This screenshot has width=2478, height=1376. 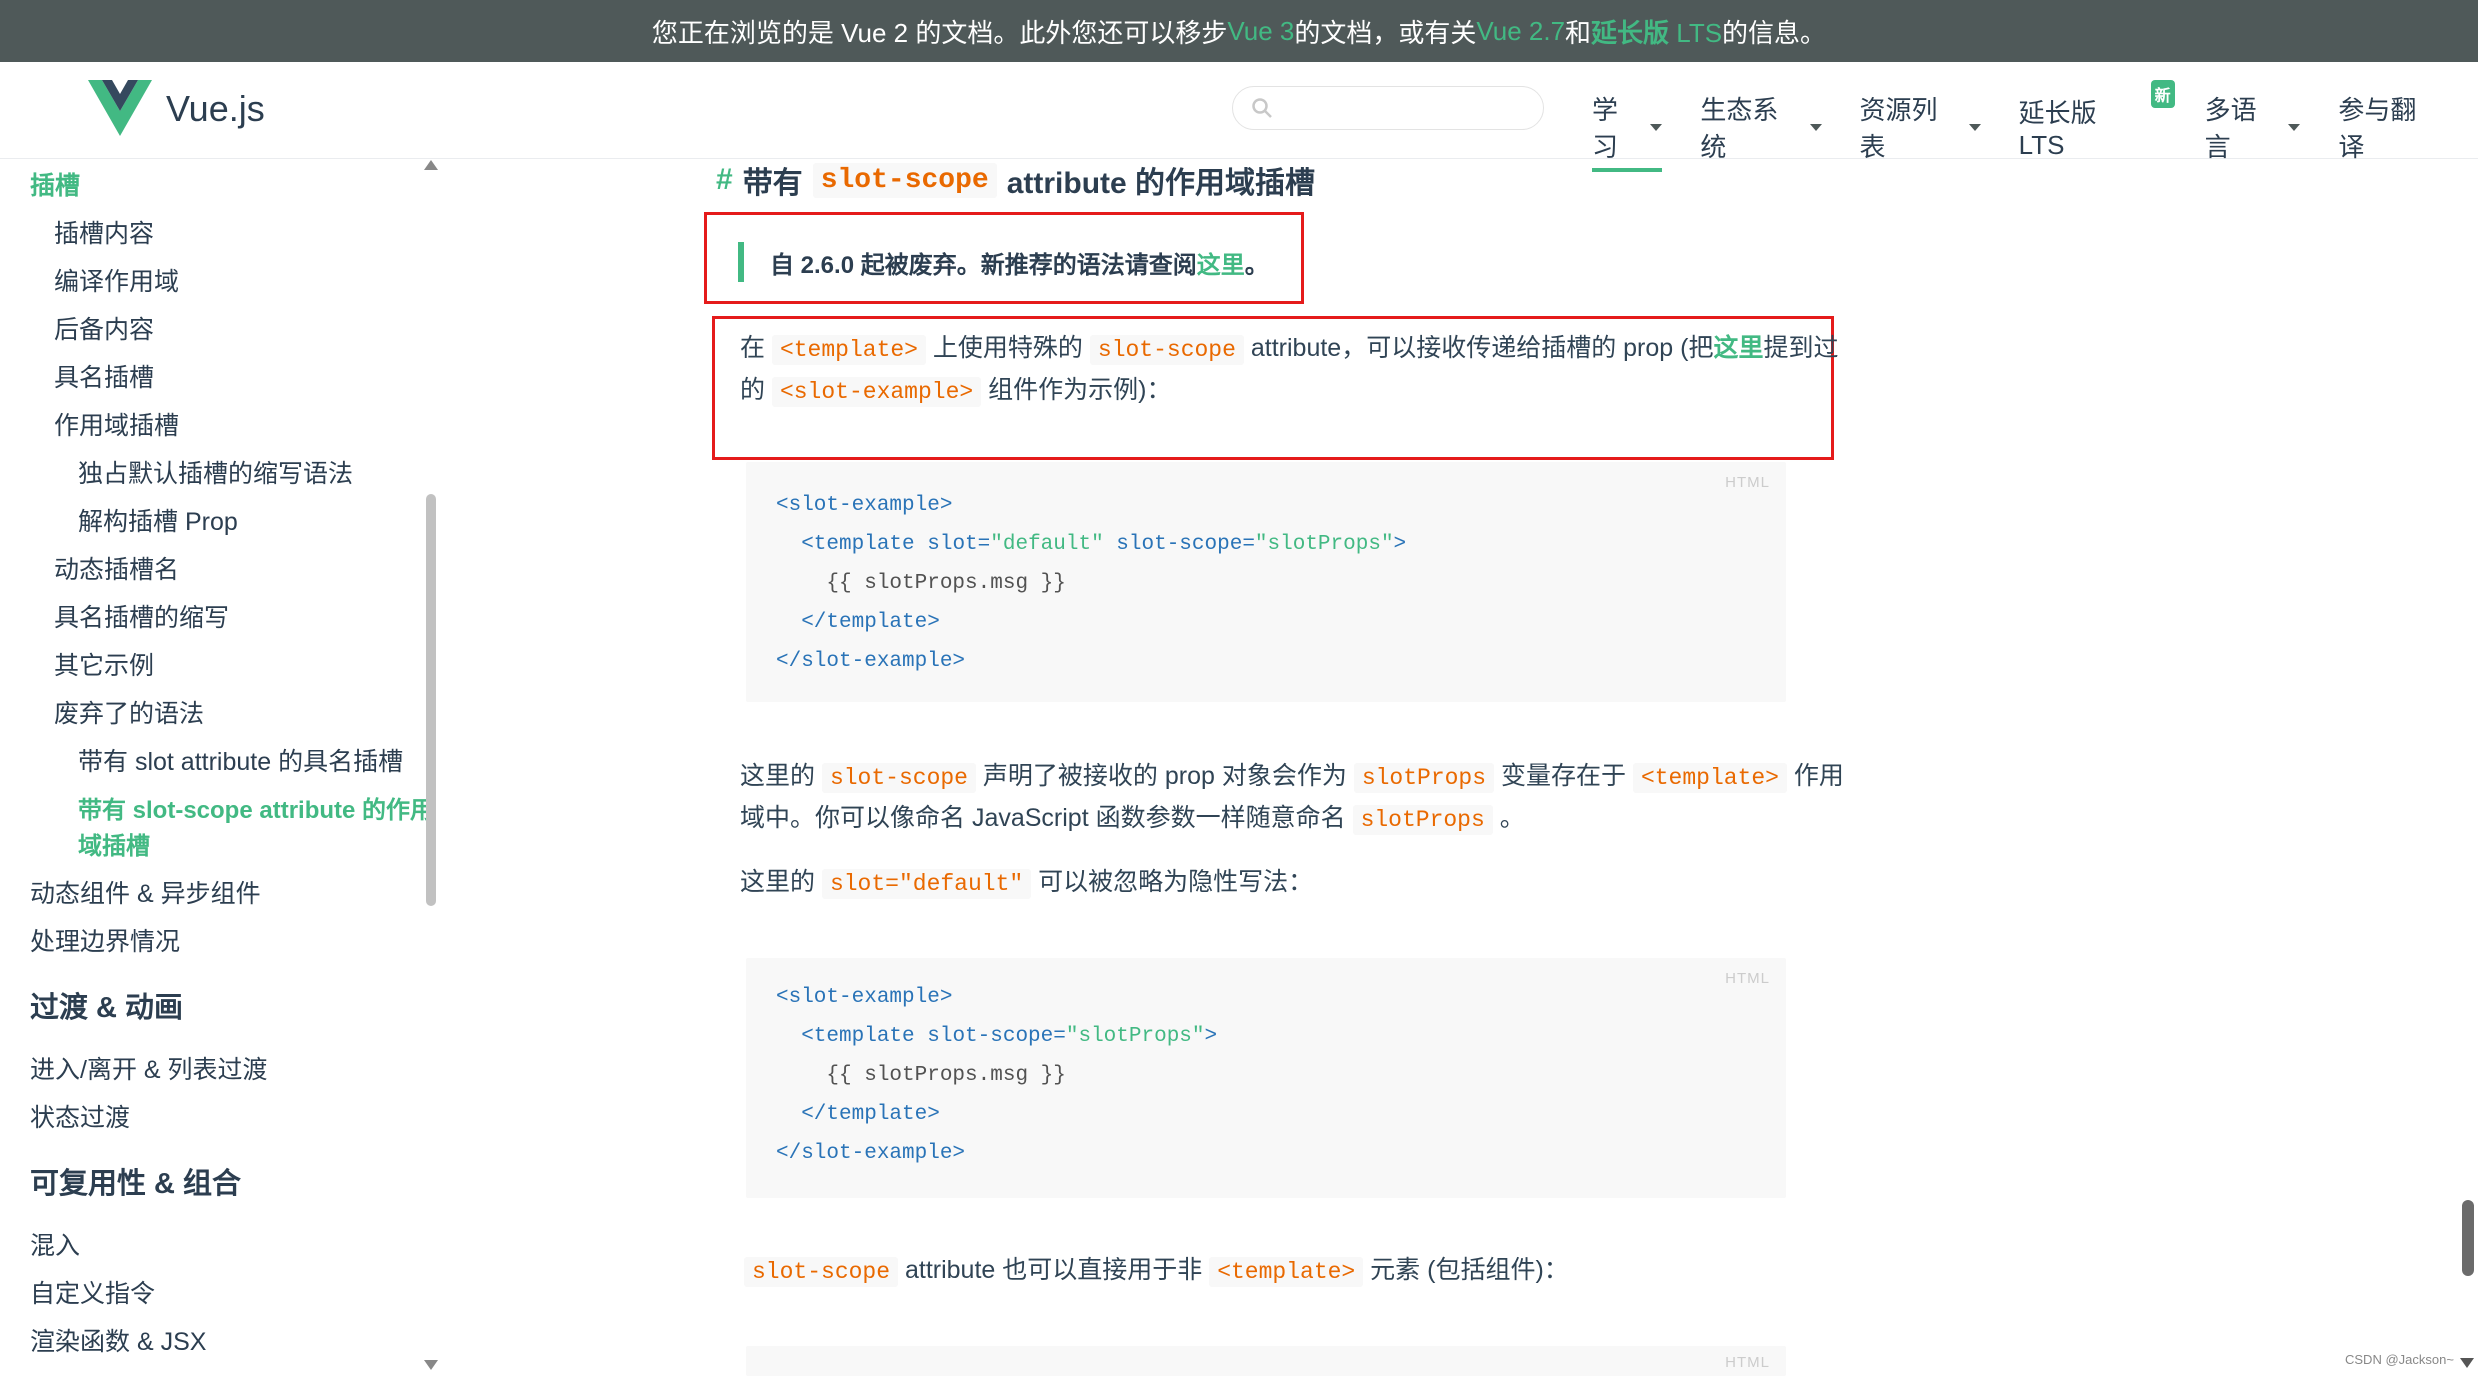 I want to click on p2-code-slotprops: slotProps, so click(x=1424, y=778).